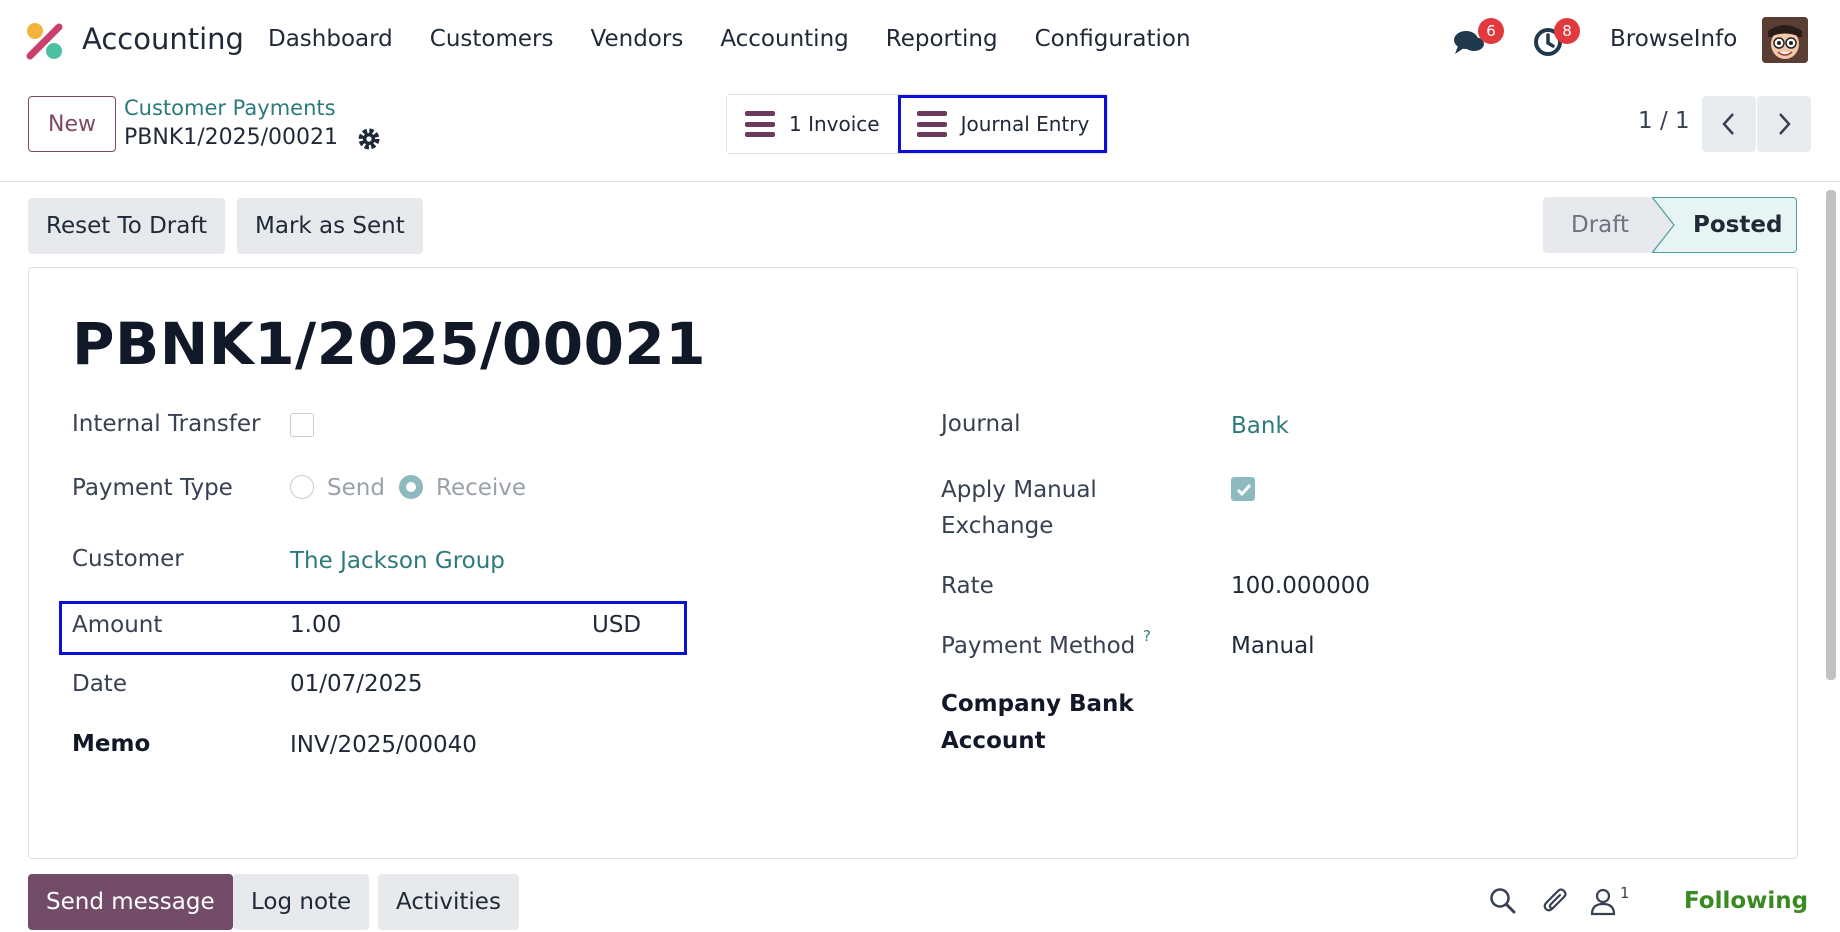 The width and height of the screenshot is (1840, 932). What do you see at coordinates (128, 559) in the screenshot?
I see `customer-label: Customer` at bounding box center [128, 559].